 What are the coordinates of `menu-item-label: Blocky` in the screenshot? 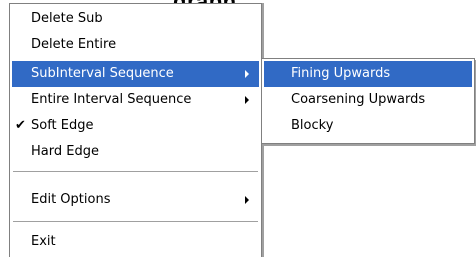 It's located at (312, 125).